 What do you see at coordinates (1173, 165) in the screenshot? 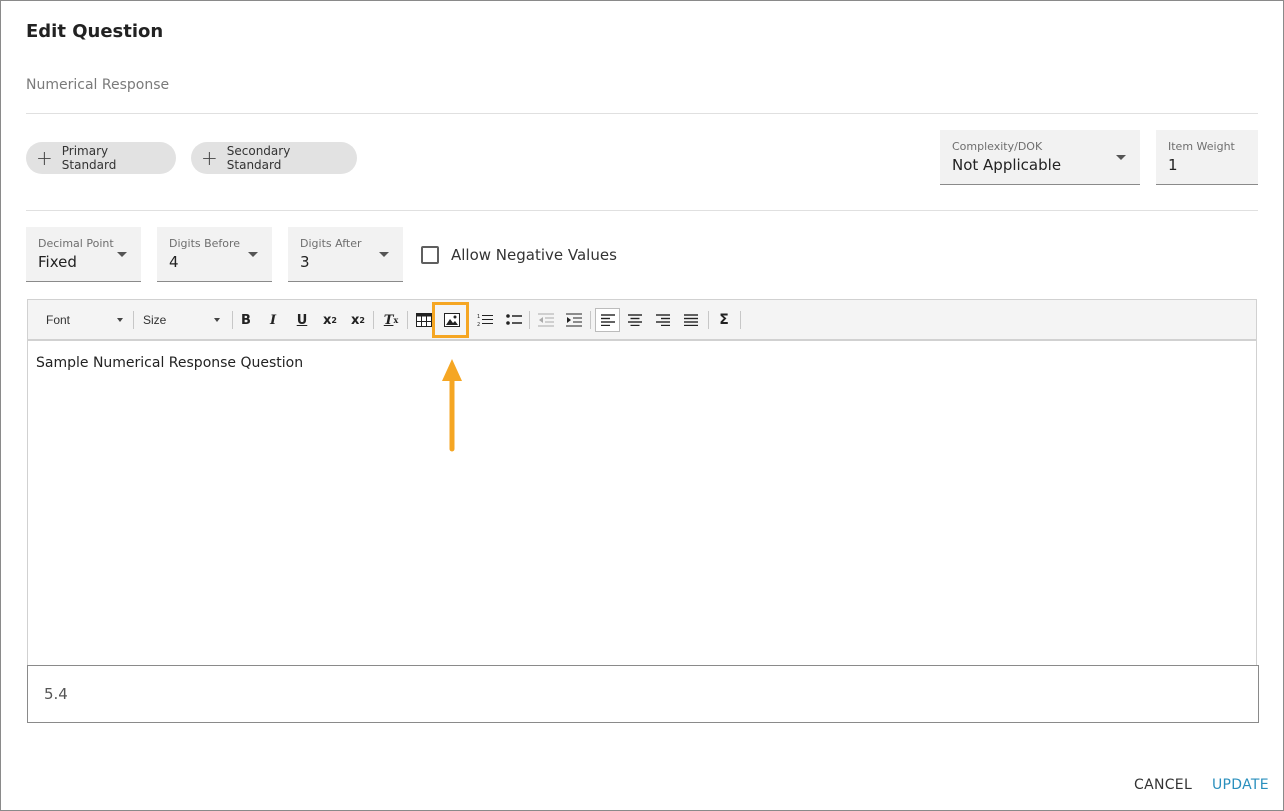
I see `item-weight-value: 1` at bounding box center [1173, 165].